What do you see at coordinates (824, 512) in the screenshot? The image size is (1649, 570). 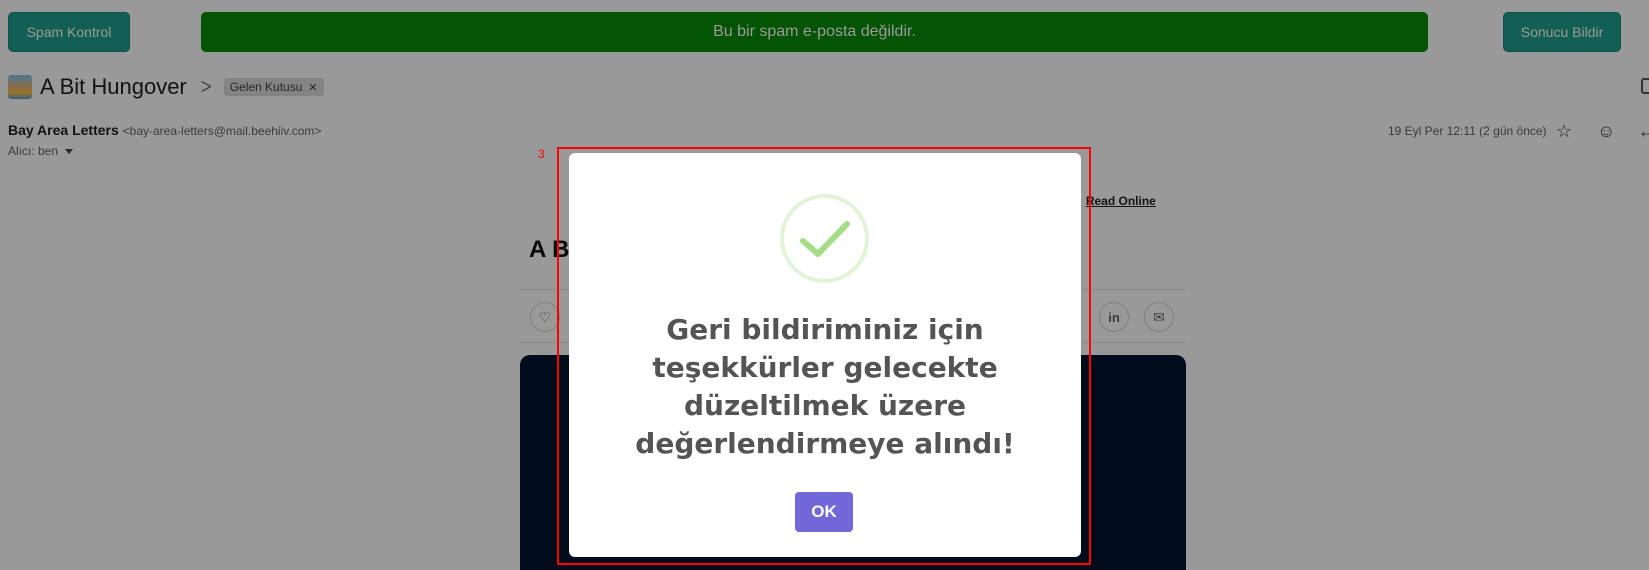 I see `ok-button: OK` at bounding box center [824, 512].